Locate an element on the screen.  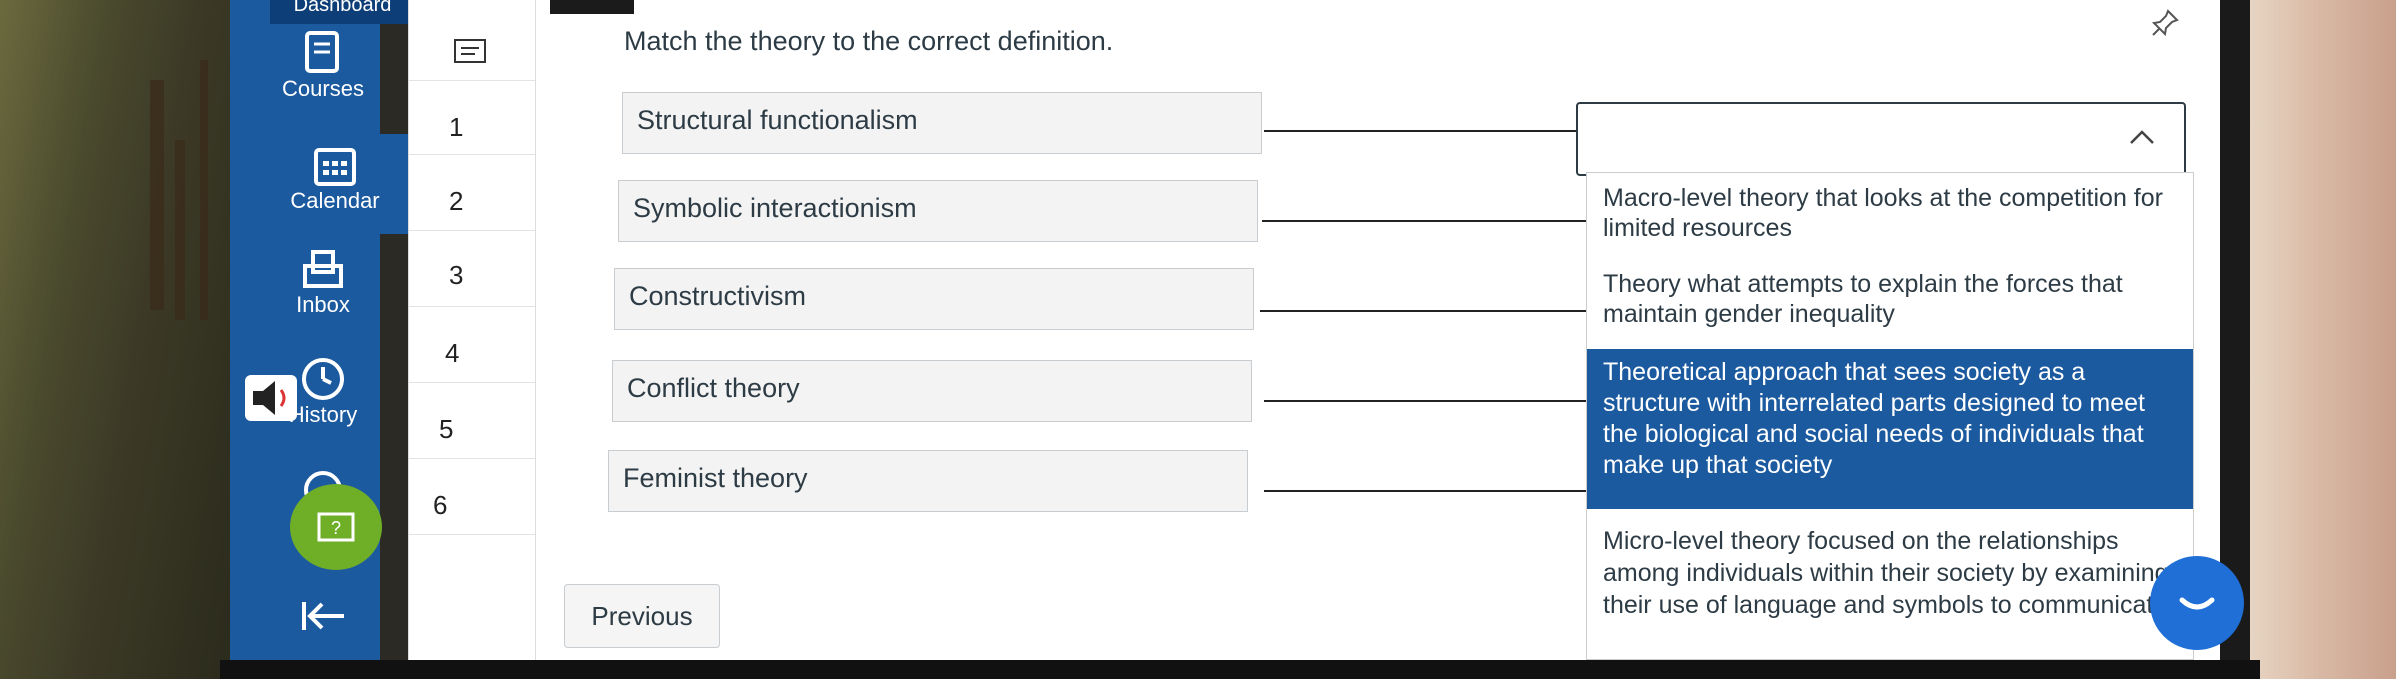
match-term: Conflict theory is located at coordinates (932, 391).